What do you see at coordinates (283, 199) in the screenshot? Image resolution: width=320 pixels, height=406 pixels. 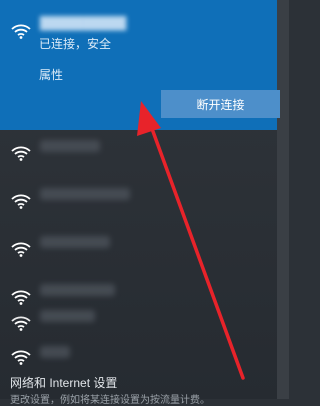 I see `flyout-edge` at bounding box center [283, 199].